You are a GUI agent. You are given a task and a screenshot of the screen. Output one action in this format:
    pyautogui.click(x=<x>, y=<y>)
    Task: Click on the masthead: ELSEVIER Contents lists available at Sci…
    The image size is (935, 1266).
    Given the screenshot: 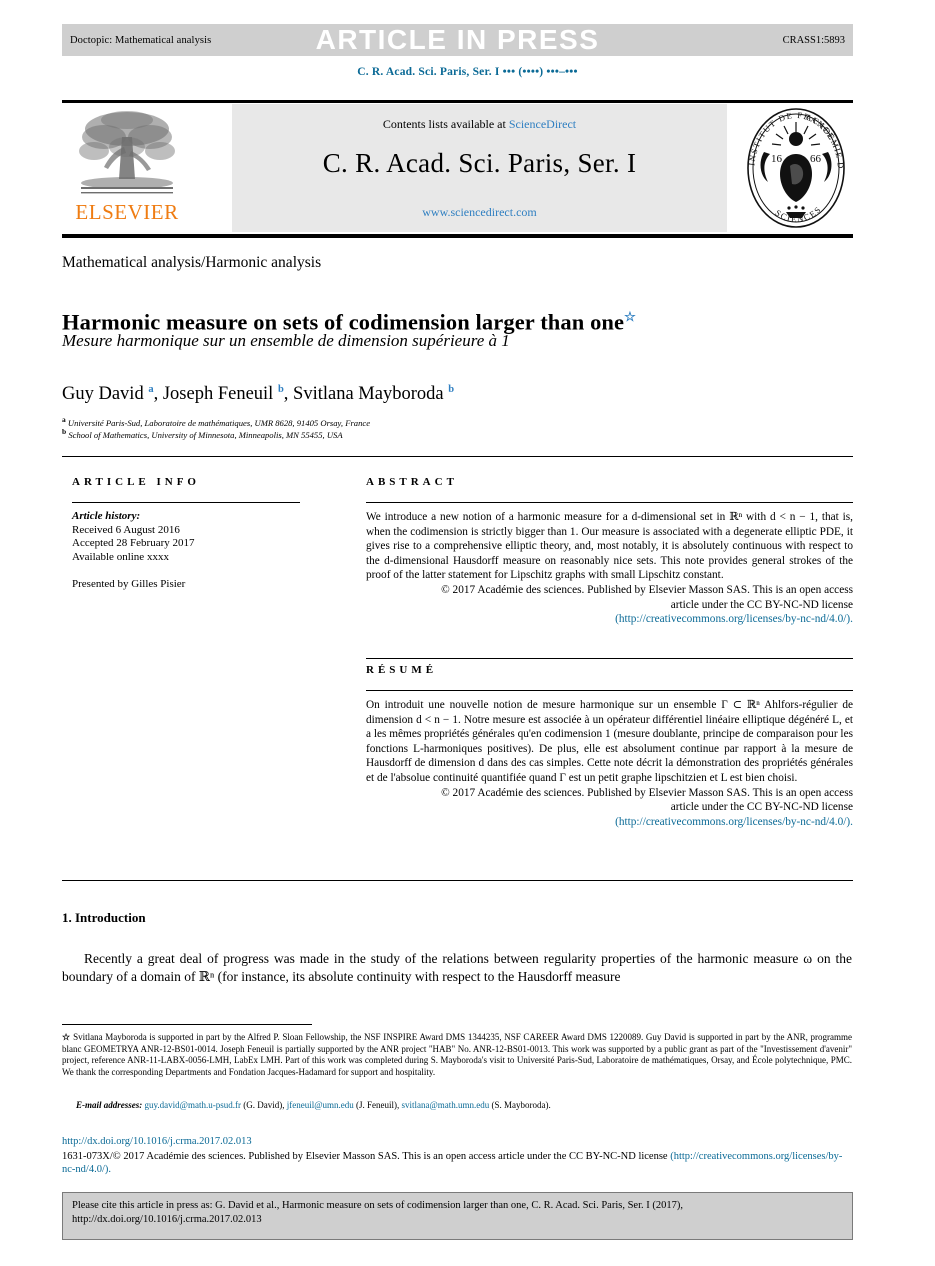 What is the action you would take?
    pyautogui.click(x=457, y=165)
    